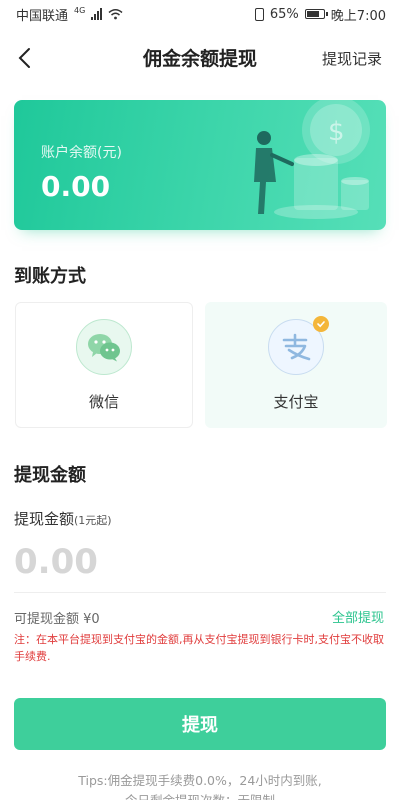 This screenshot has height=800, width=400. I want to click on selected-check-icon, so click(321, 324).